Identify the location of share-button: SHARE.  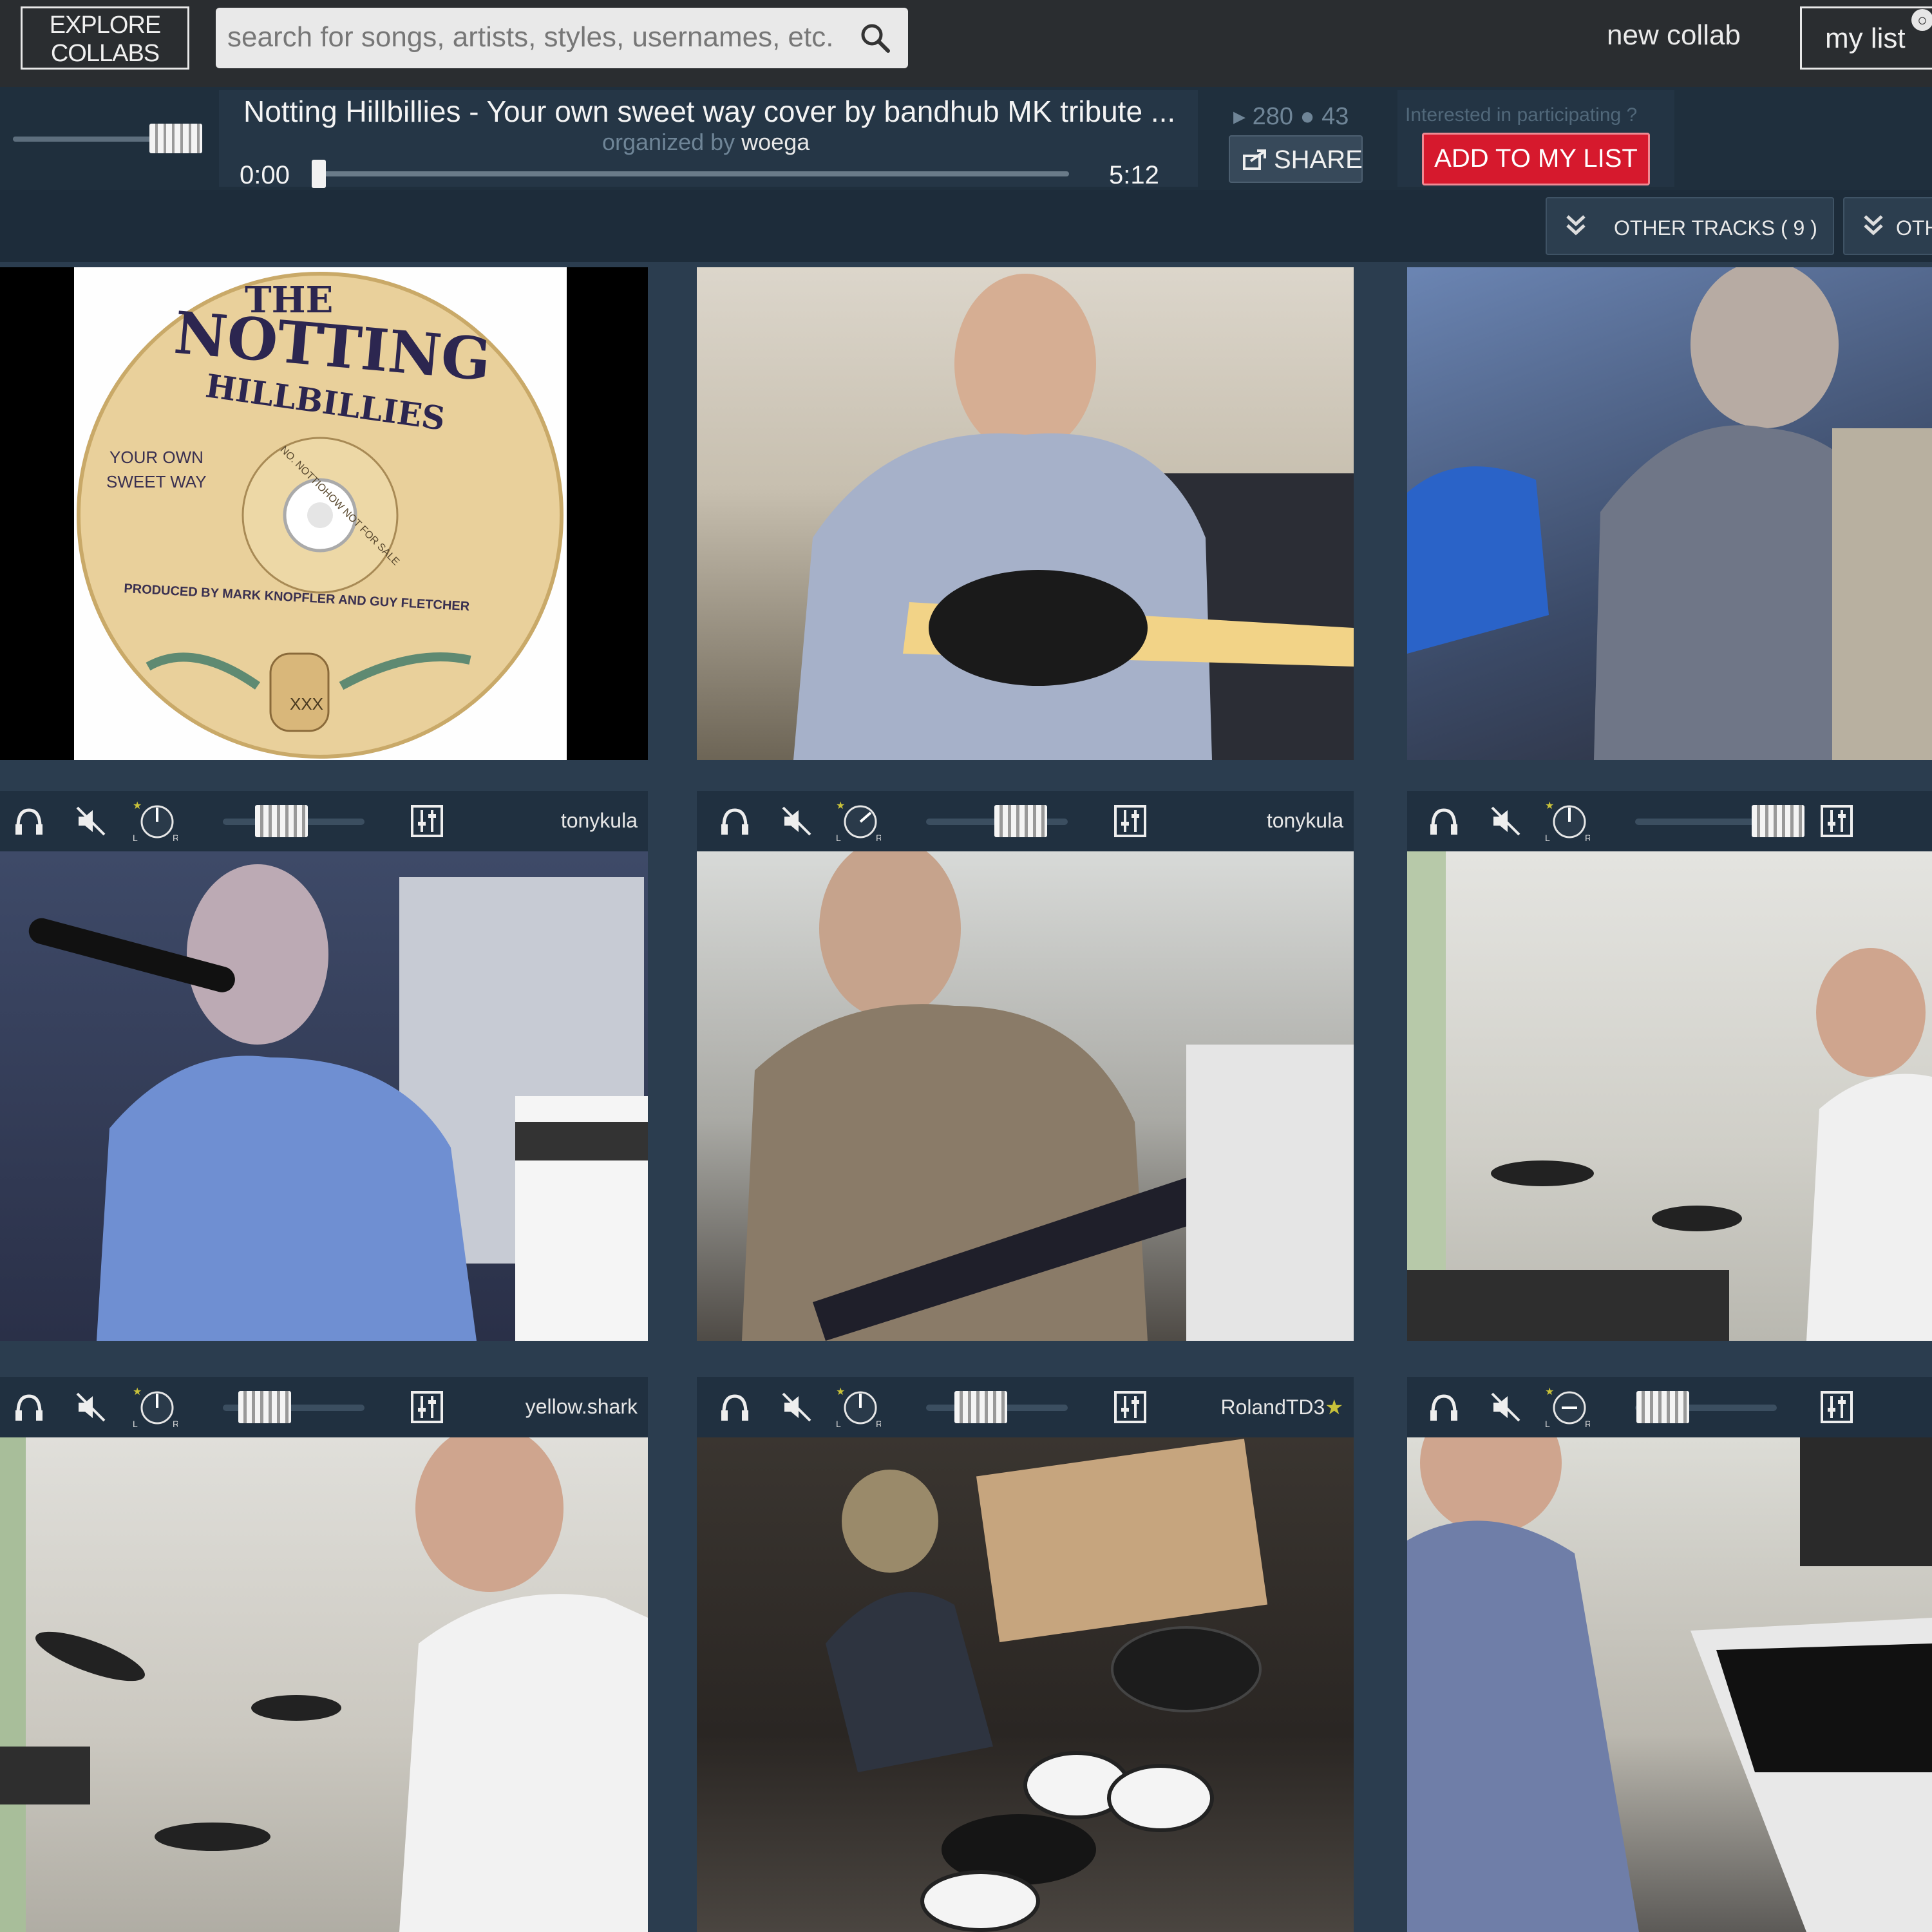
(1296, 159).